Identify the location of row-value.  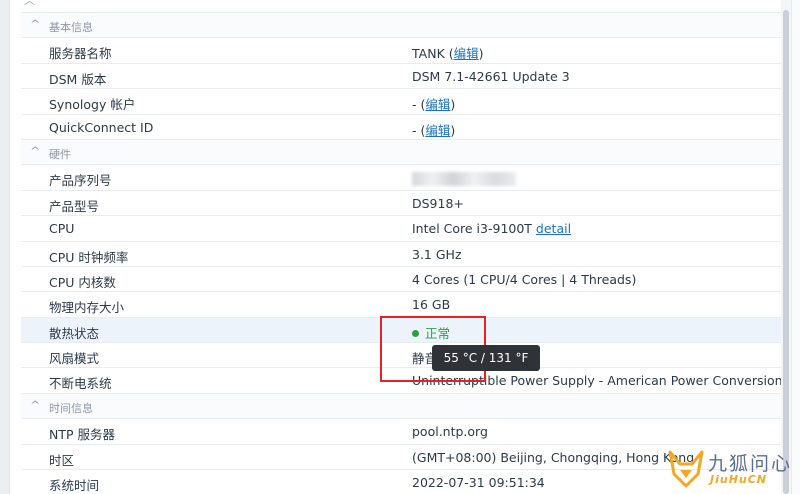
(464, 178).